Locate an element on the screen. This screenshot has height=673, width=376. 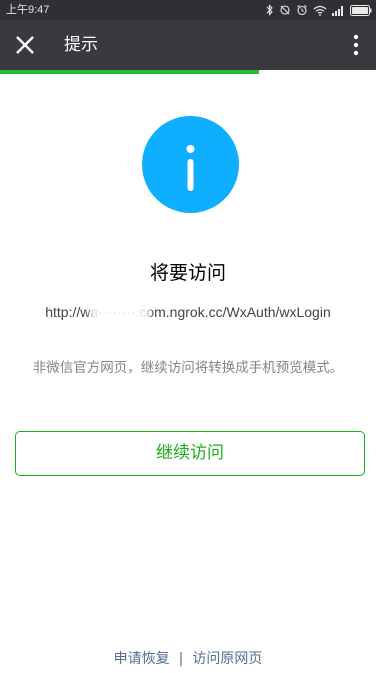
continue-button: 继续访问 is located at coordinates (190, 453).